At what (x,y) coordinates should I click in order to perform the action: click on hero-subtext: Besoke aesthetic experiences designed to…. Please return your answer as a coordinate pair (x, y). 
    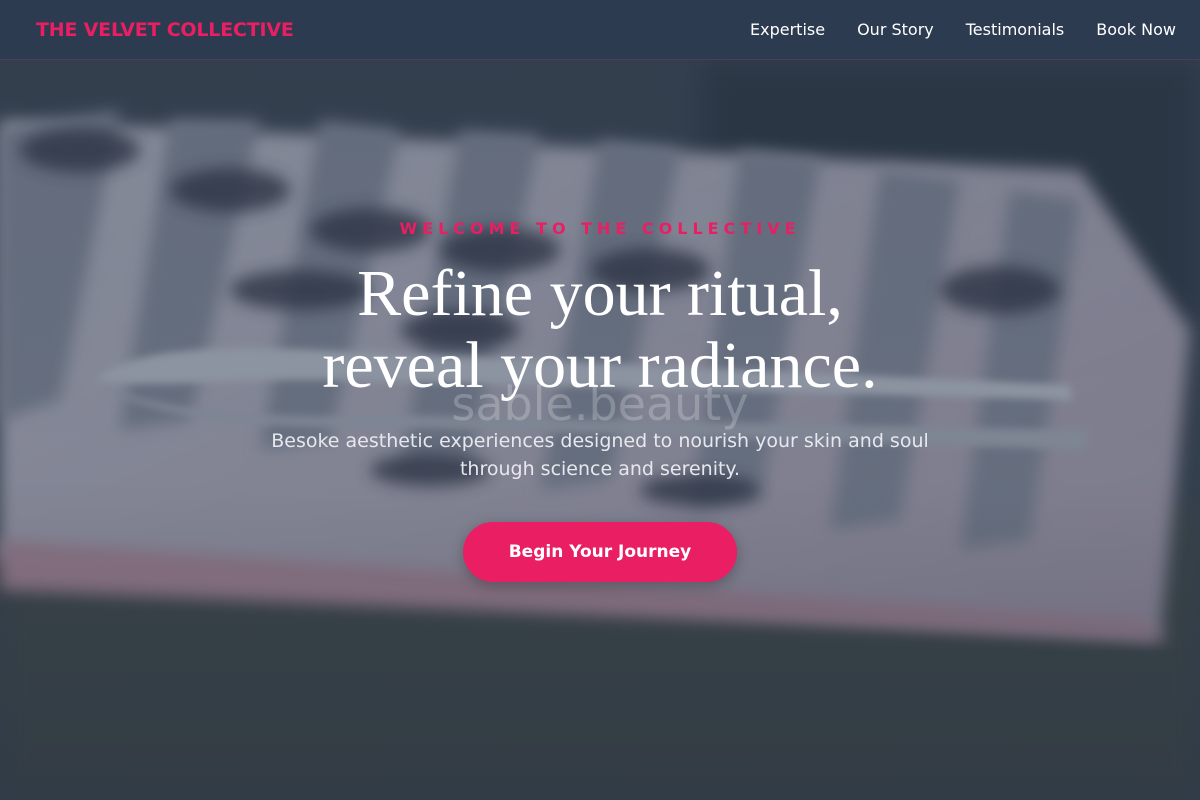
    Looking at the image, I should click on (600, 455).